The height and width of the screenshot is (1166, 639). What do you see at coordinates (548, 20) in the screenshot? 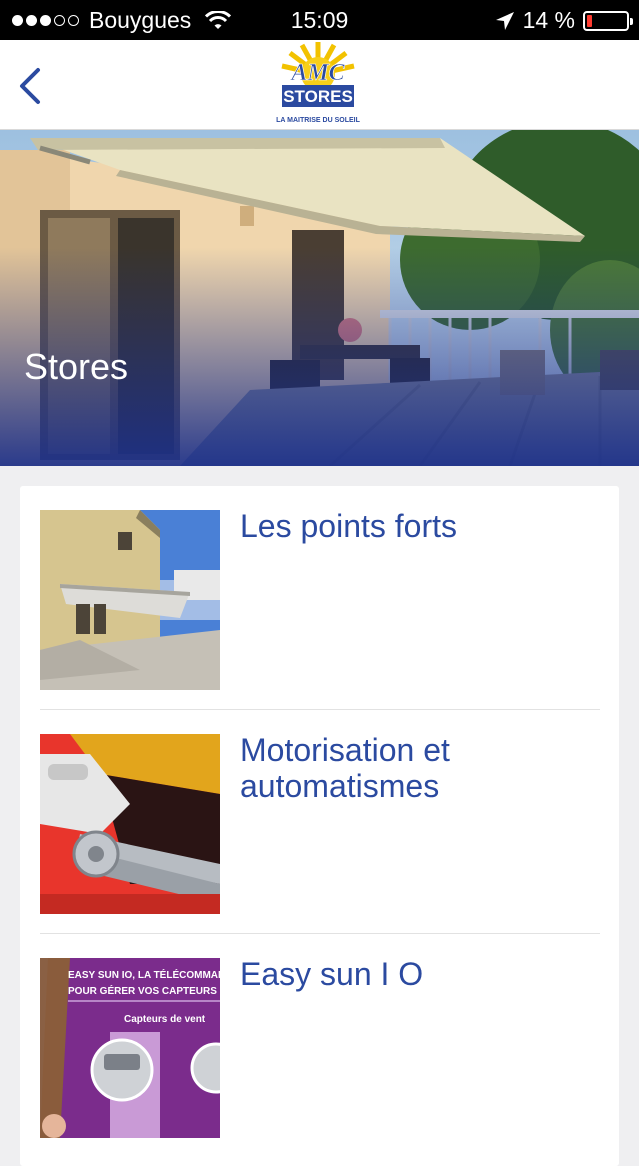
I see `battery-percentage: 14 %` at bounding box center [548, 20].